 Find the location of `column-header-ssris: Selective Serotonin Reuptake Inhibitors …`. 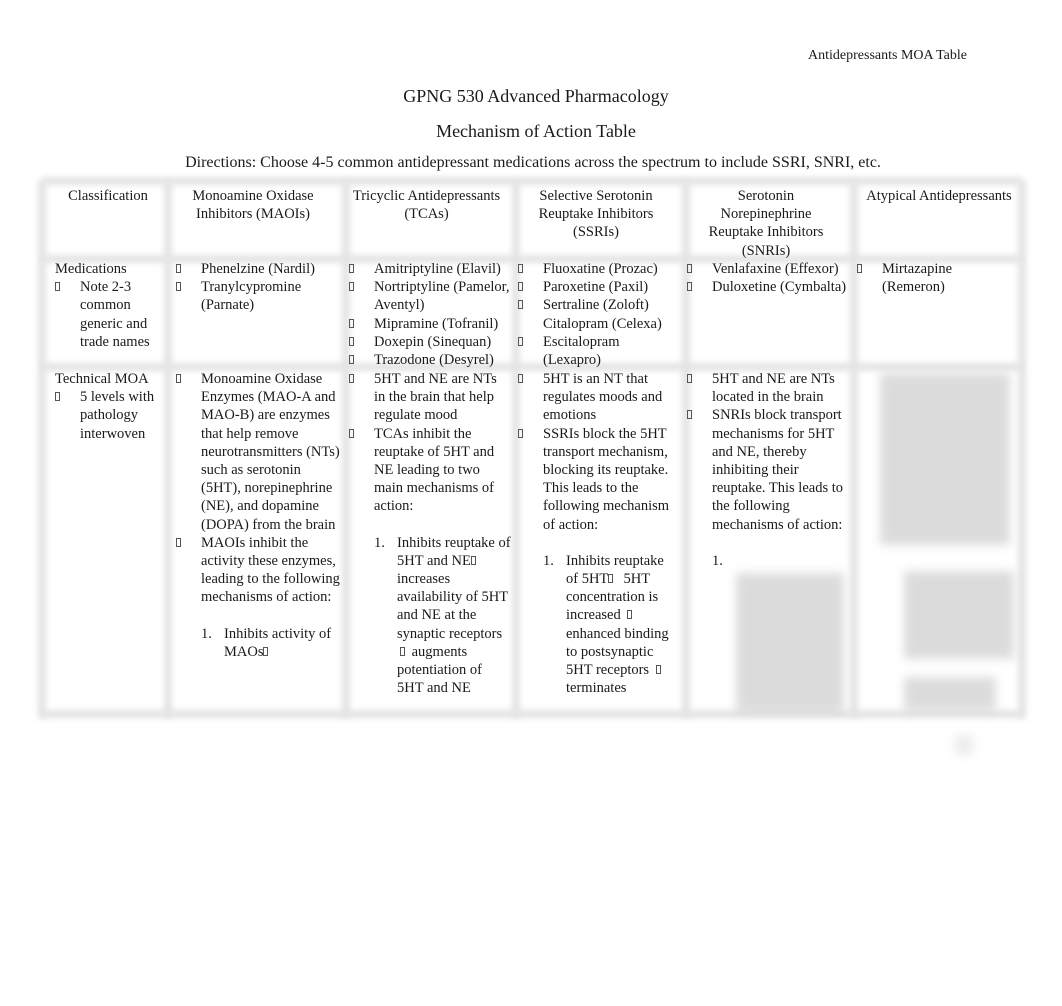

column-header-ssris: Selective Serotonin Reuptake Inhibitors … is located at coordinates (596, 214).